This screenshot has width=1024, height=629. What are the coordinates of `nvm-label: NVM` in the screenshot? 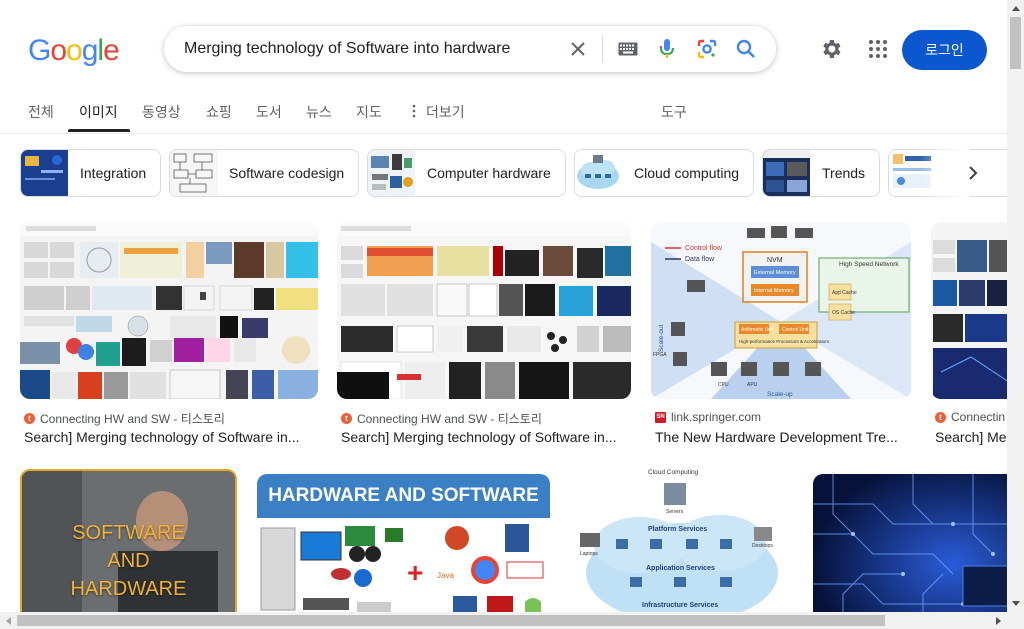 It's located at (775, 260).